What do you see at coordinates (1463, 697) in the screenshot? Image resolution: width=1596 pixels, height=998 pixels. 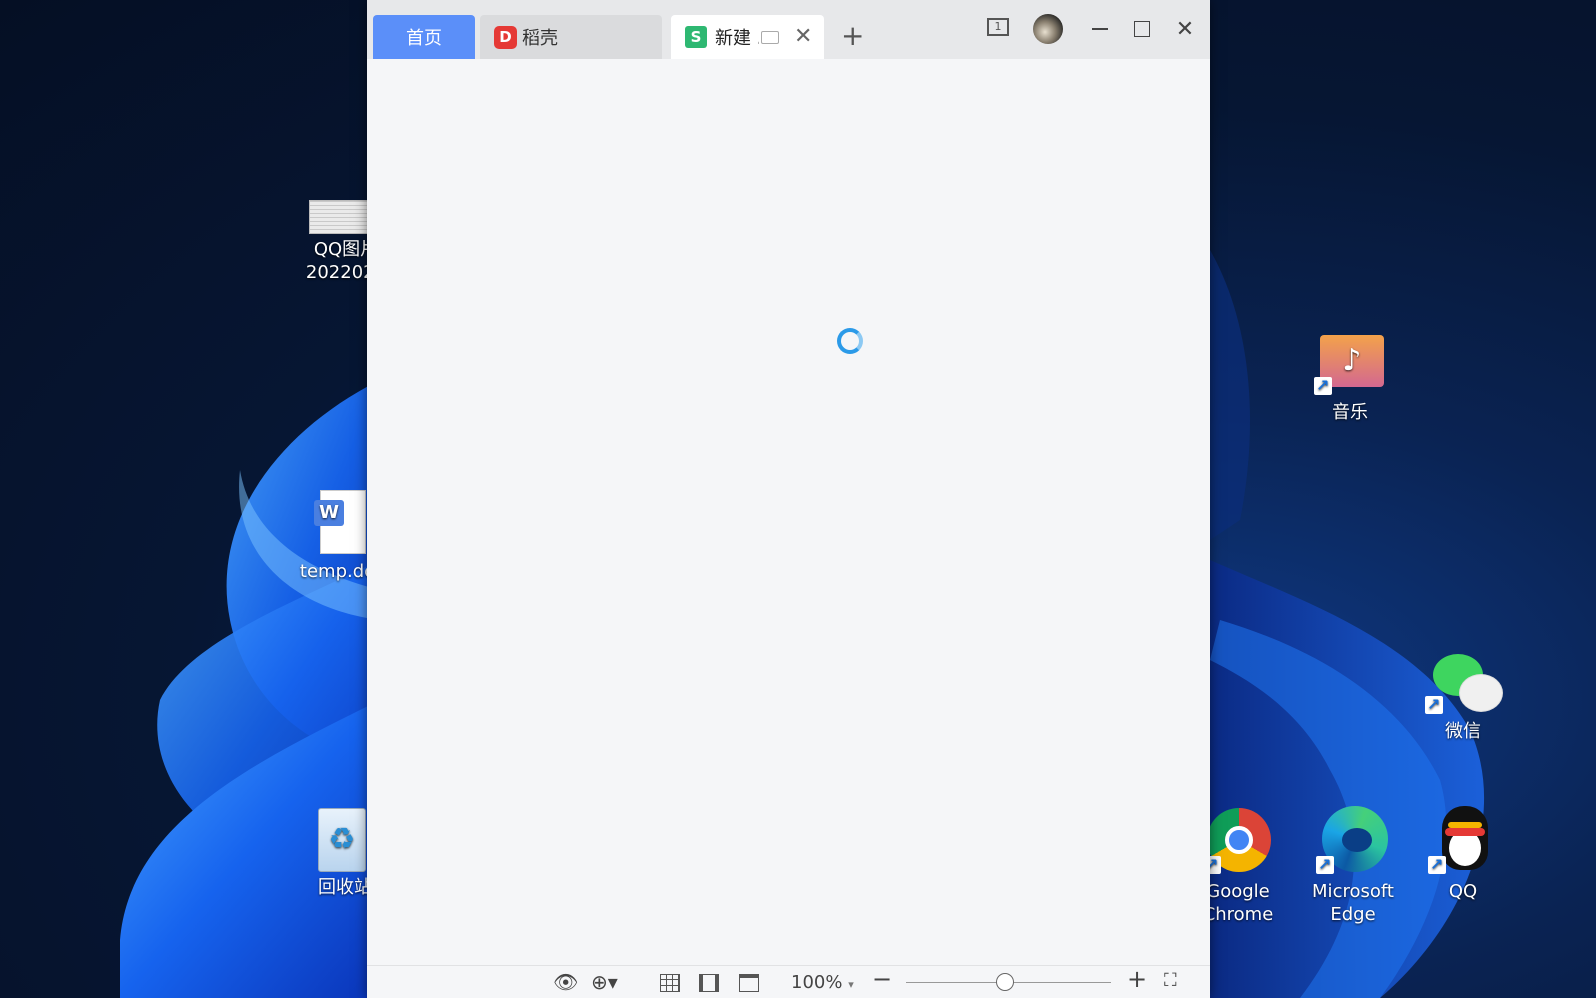 I see `wechat-shortcut: 微信` at bounding box center [1463, 697].